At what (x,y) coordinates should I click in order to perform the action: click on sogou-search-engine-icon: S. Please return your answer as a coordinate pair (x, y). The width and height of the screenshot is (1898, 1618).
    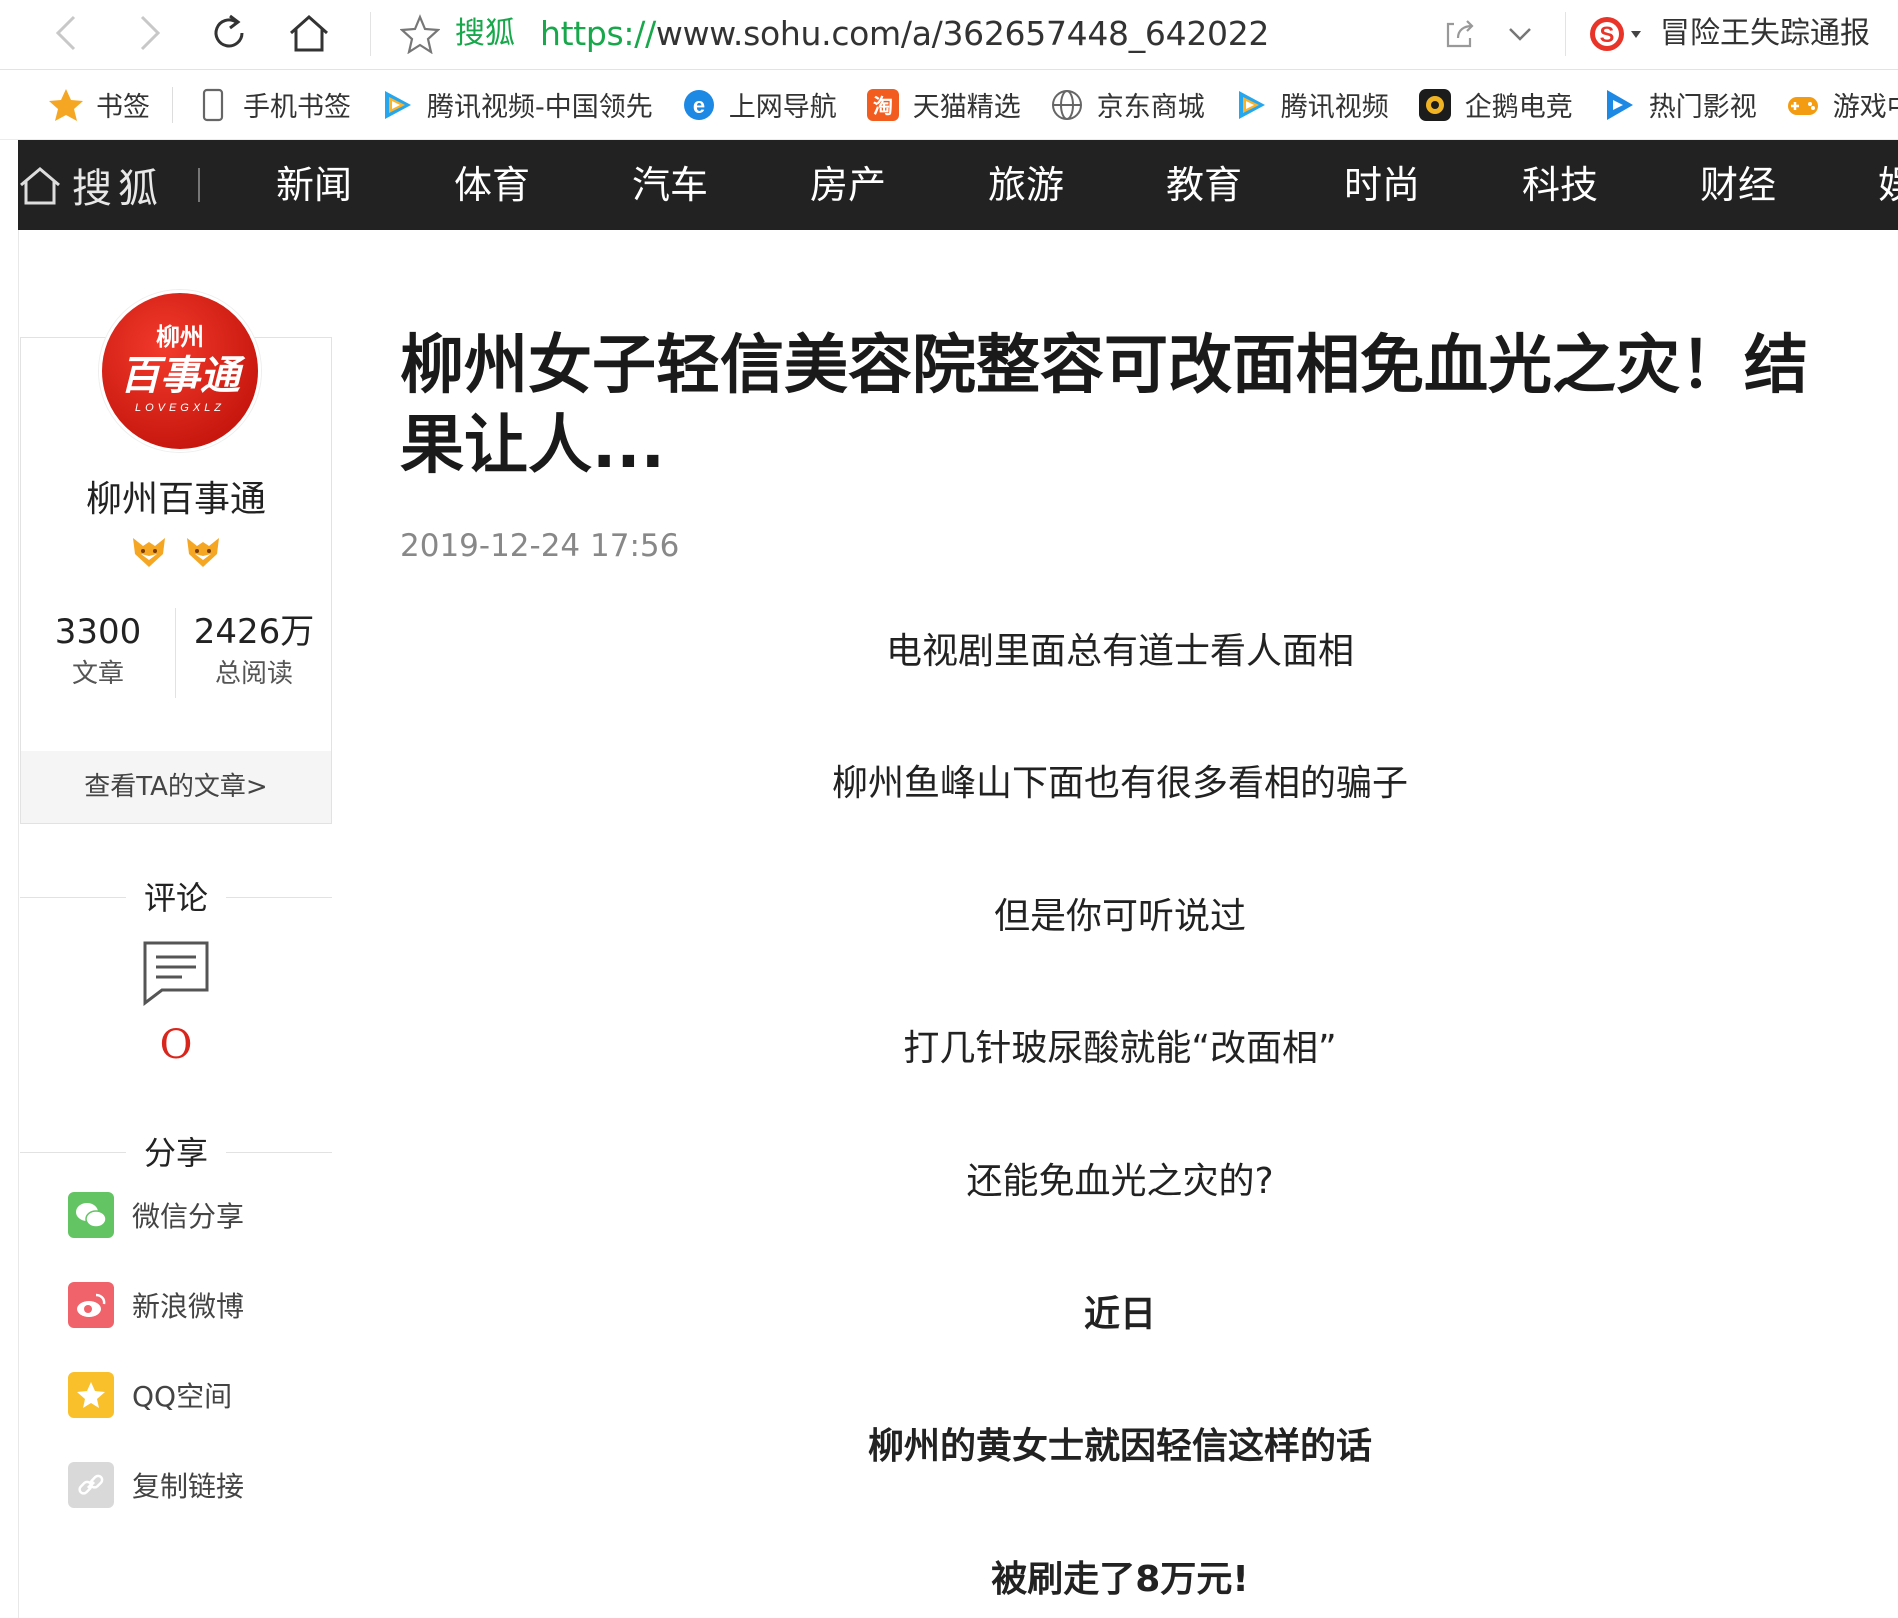
    Looking at the image, I should click on (1615, 34).